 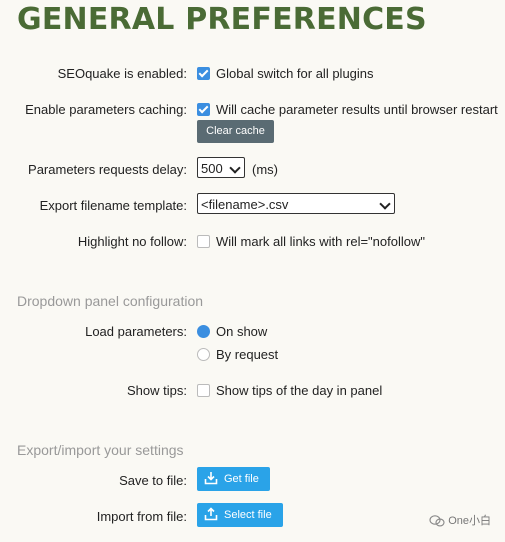 What do you see at coordinates (132, 241) in the screenshot?
I see `nofollow-label: Highlight no follow:` at bounding box center [132, 241].